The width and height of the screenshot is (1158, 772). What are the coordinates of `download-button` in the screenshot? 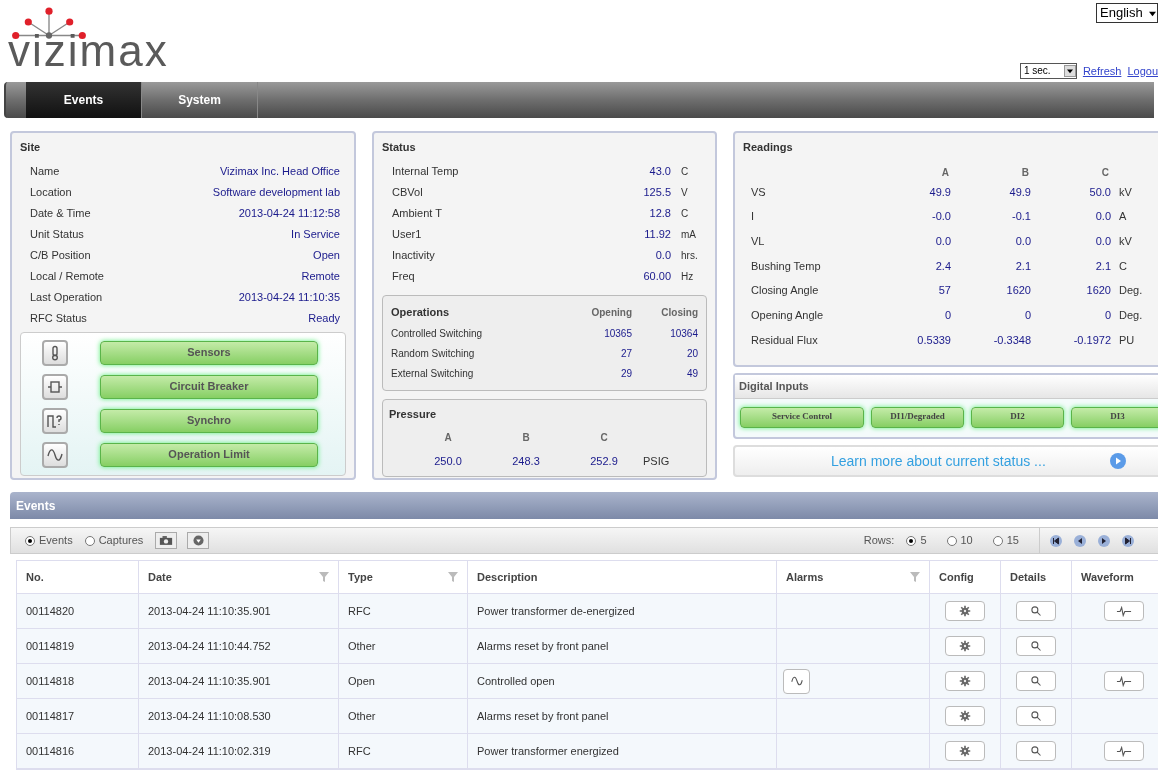 It's located at (198, 540).